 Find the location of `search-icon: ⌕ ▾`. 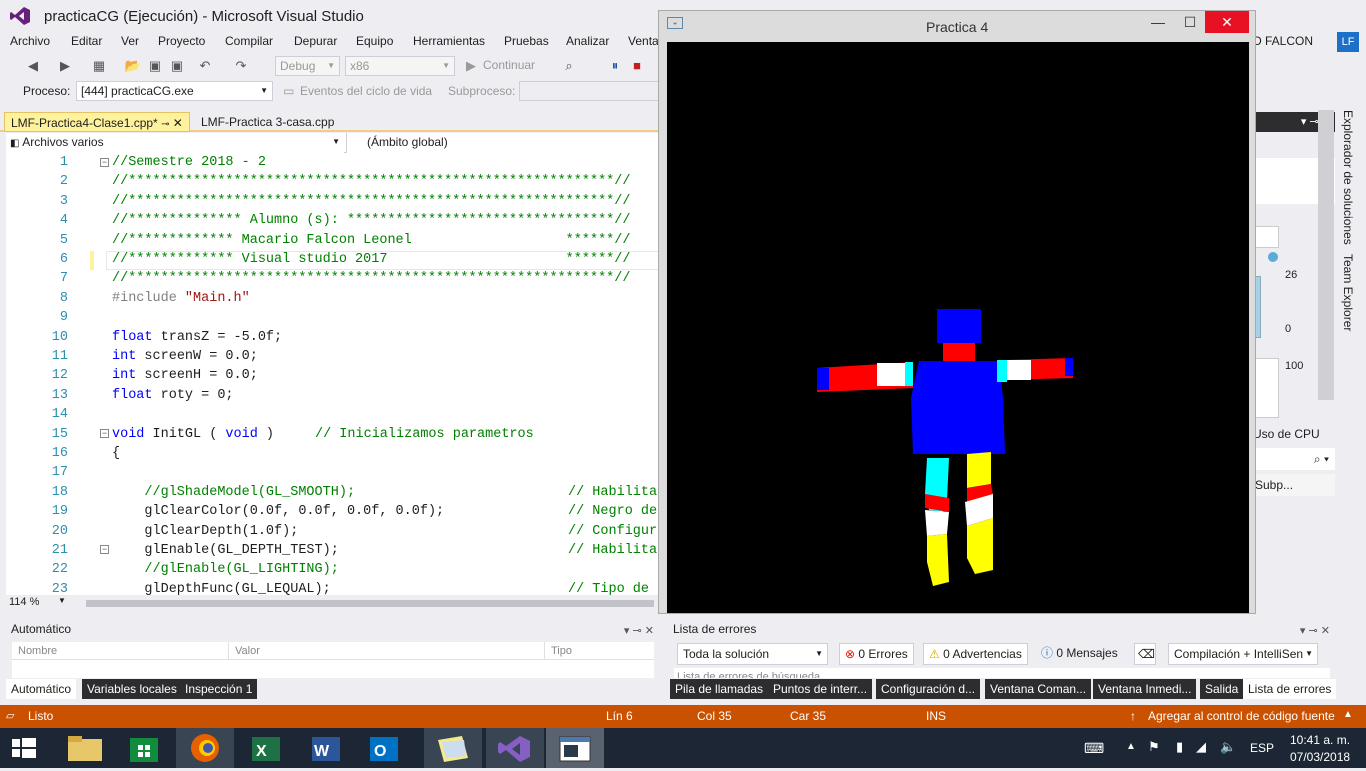

search-icon: ⌕ ▾ is located at coordinates (1292, 459).